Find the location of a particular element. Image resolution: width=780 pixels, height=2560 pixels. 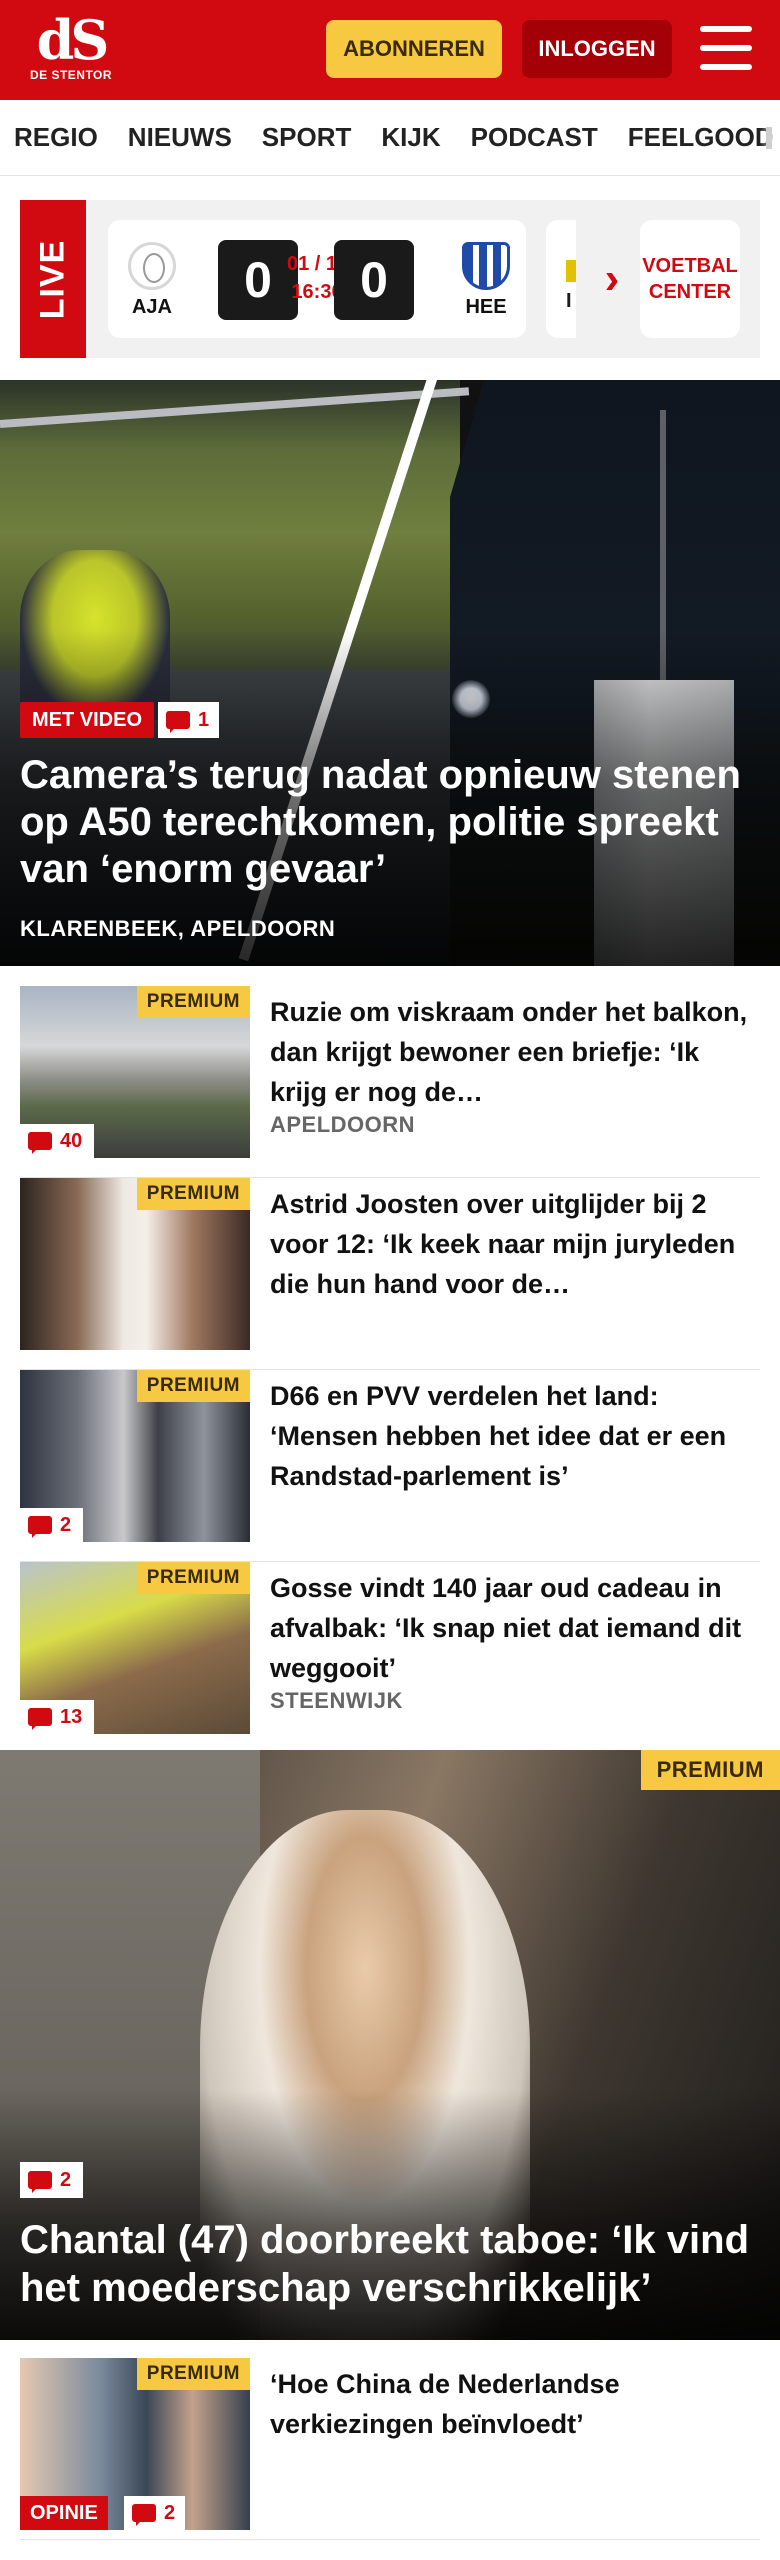

team-crest-icon is located at coordinates (571, 271).